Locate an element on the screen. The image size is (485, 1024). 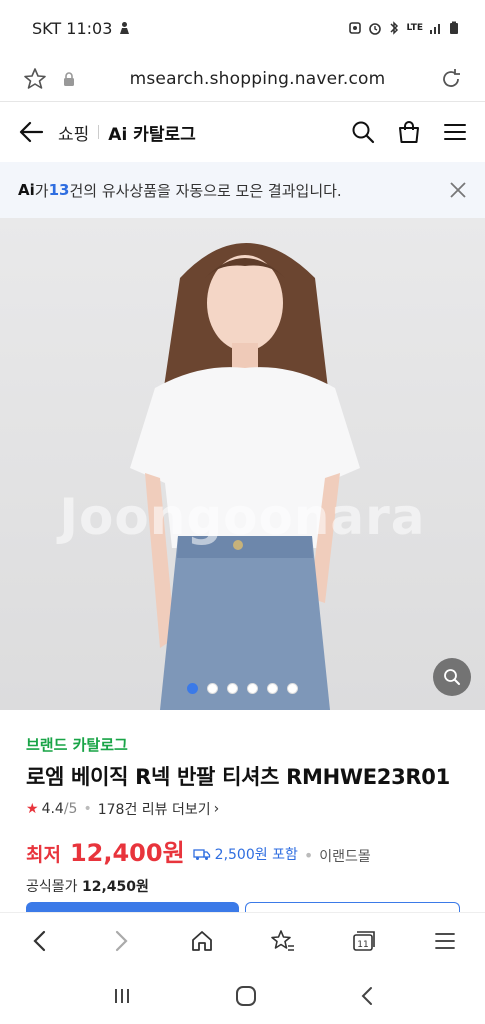
chevron-right-icon is located at coordinates (122, 940).